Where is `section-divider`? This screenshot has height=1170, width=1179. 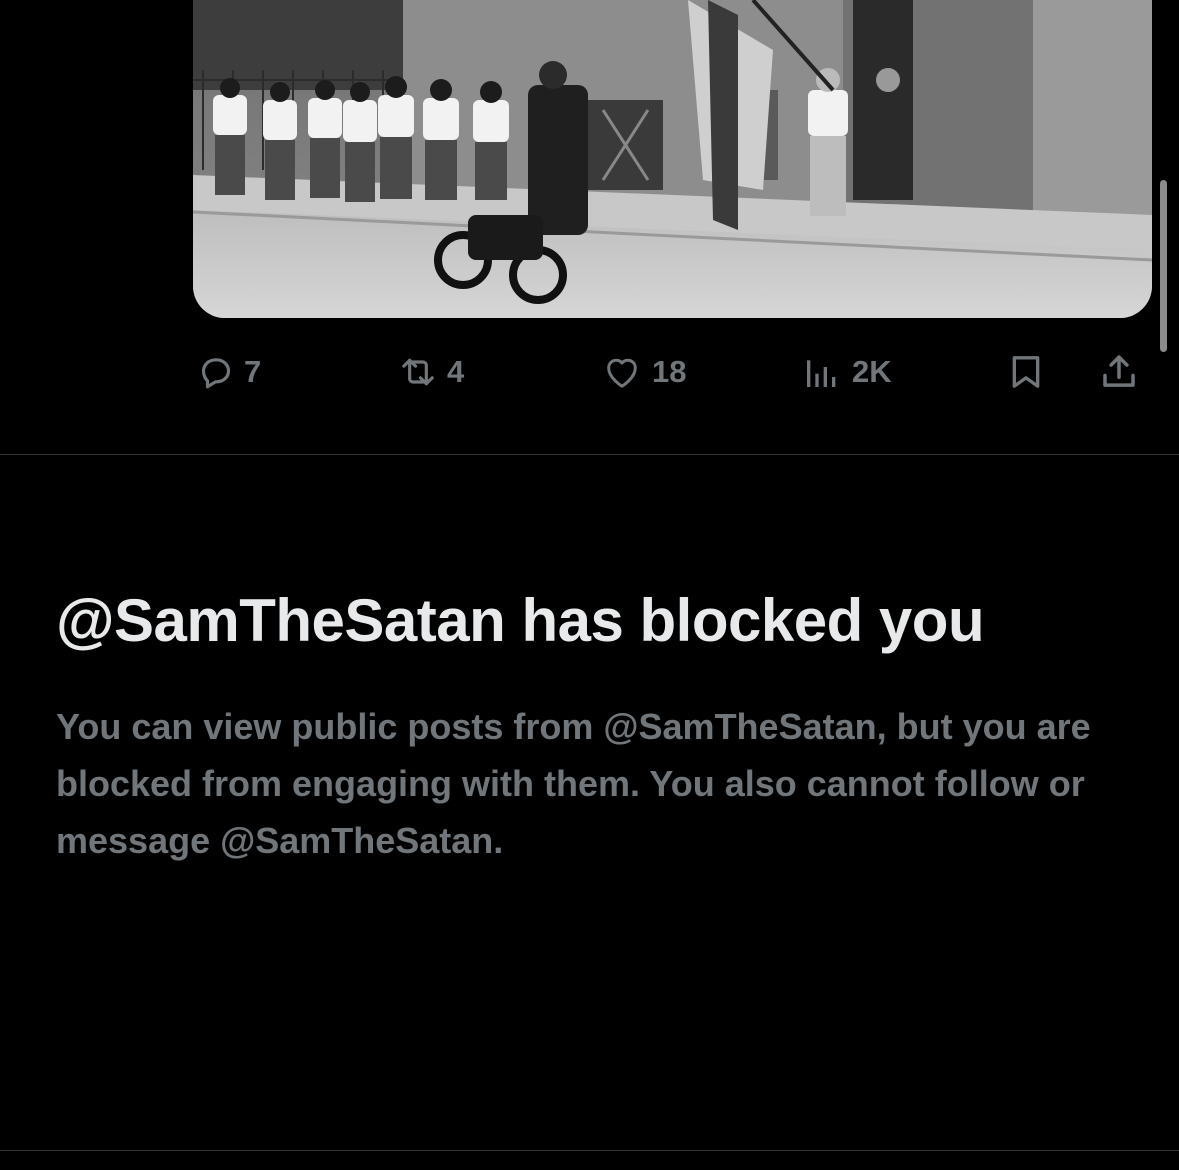 section-divider is located at coordinates (589, 454).